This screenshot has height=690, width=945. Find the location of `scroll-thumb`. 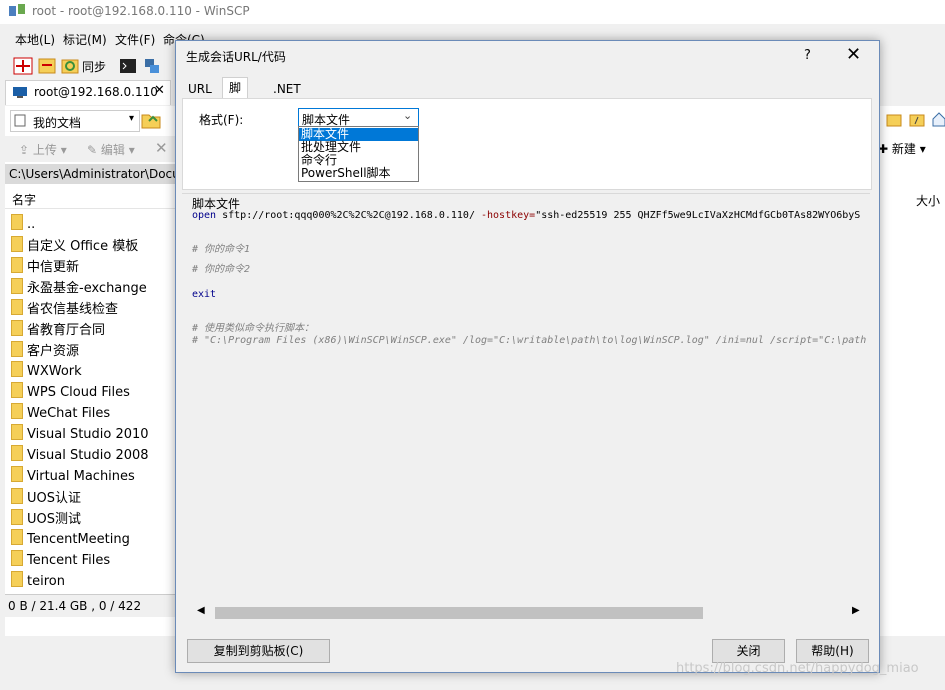

scroll-thumb is located at coordinates (459, 613).